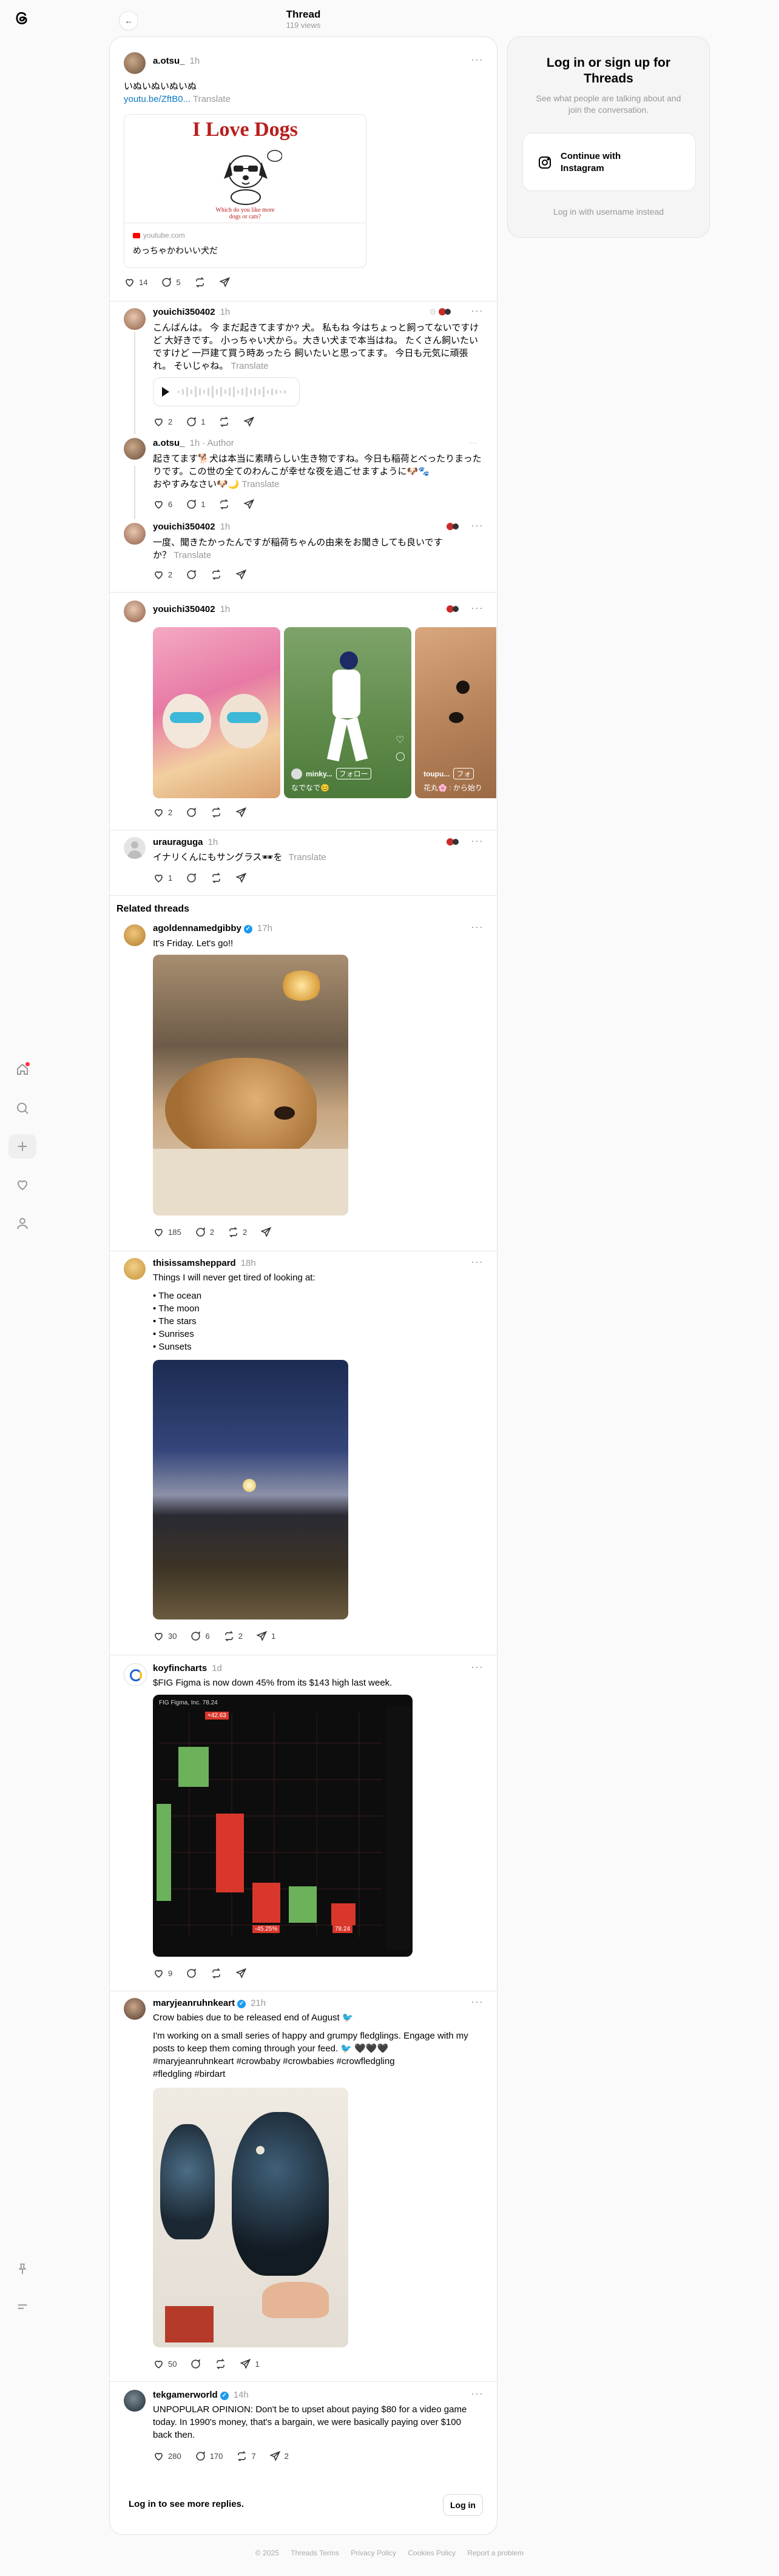  I want to click on heart-icon, so click(22, 1184).